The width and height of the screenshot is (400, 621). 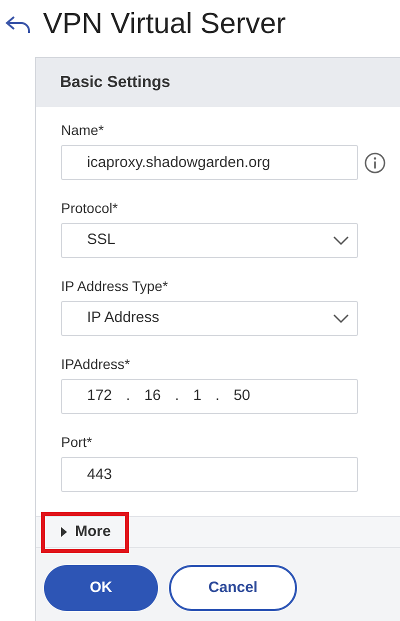 I want to click on ip-octet: 50, so click(x=242, y=396).